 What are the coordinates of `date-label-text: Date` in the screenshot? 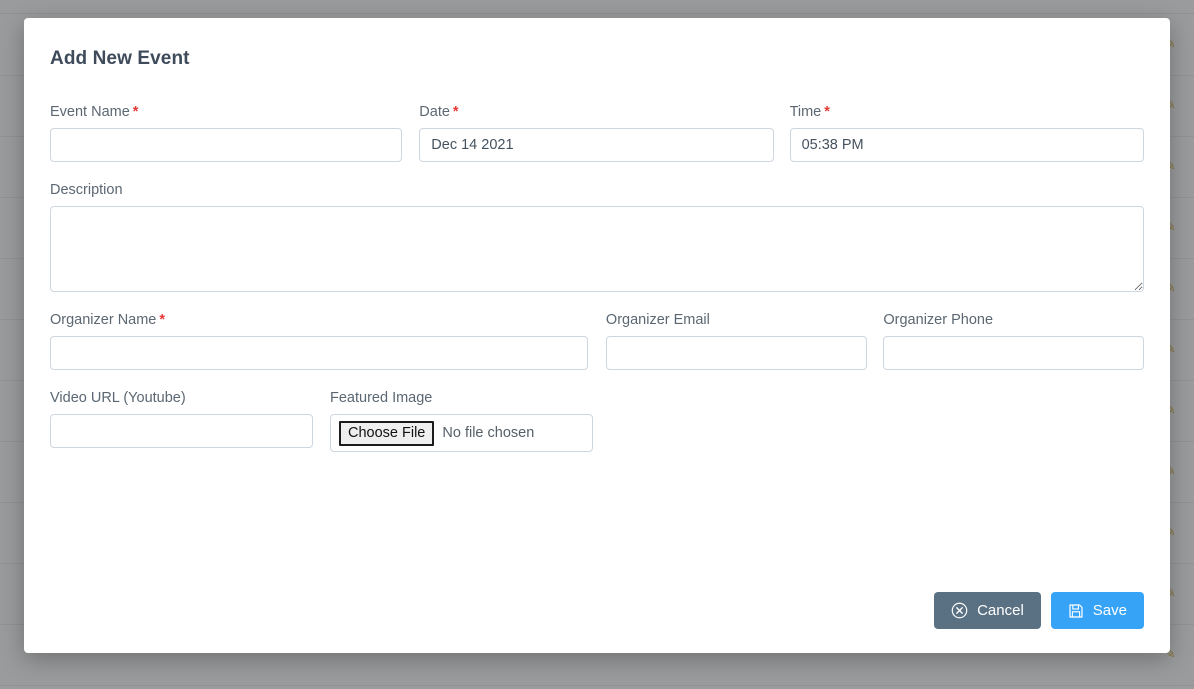 It's located at (434, 112).